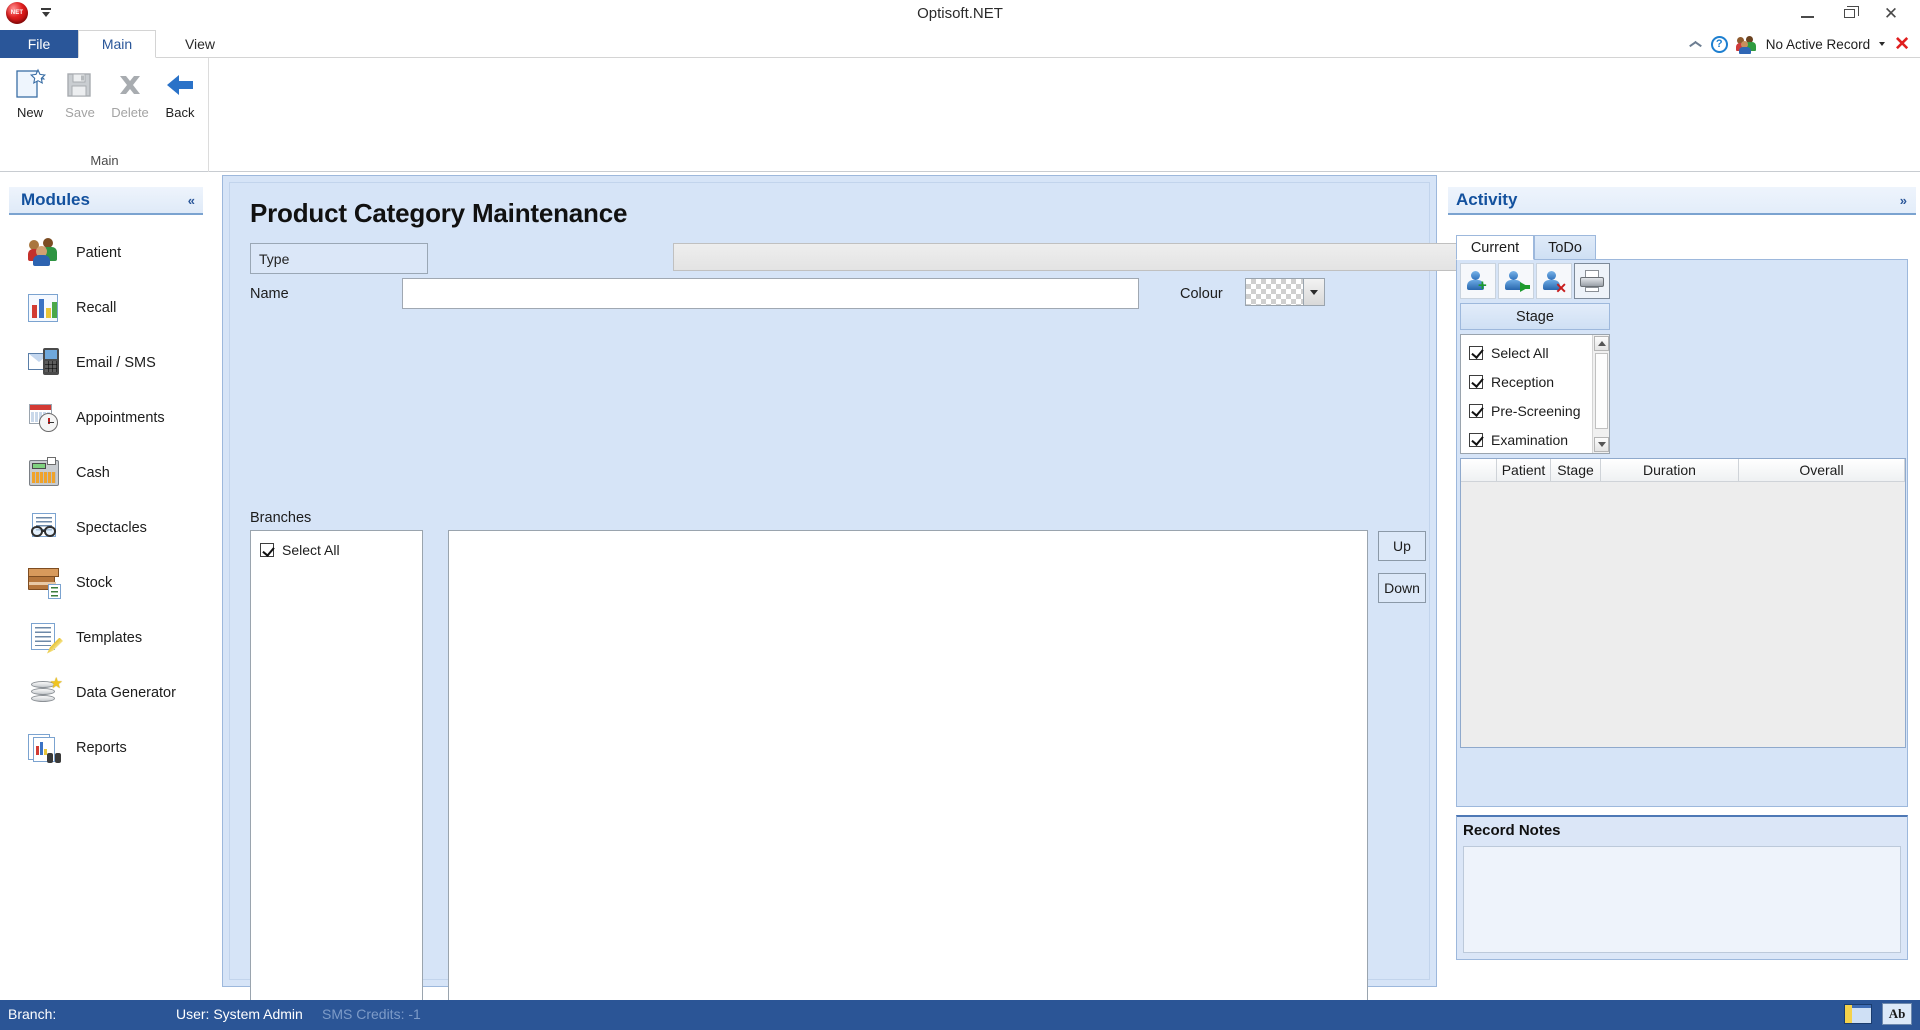 Image resolution: width=1920 pixels, height=1030 pixels. What do you see at coordinates (106, 472) in the screenshot?
I see `sidebar-item-cash: Cash` at bounding box center [106, 472].